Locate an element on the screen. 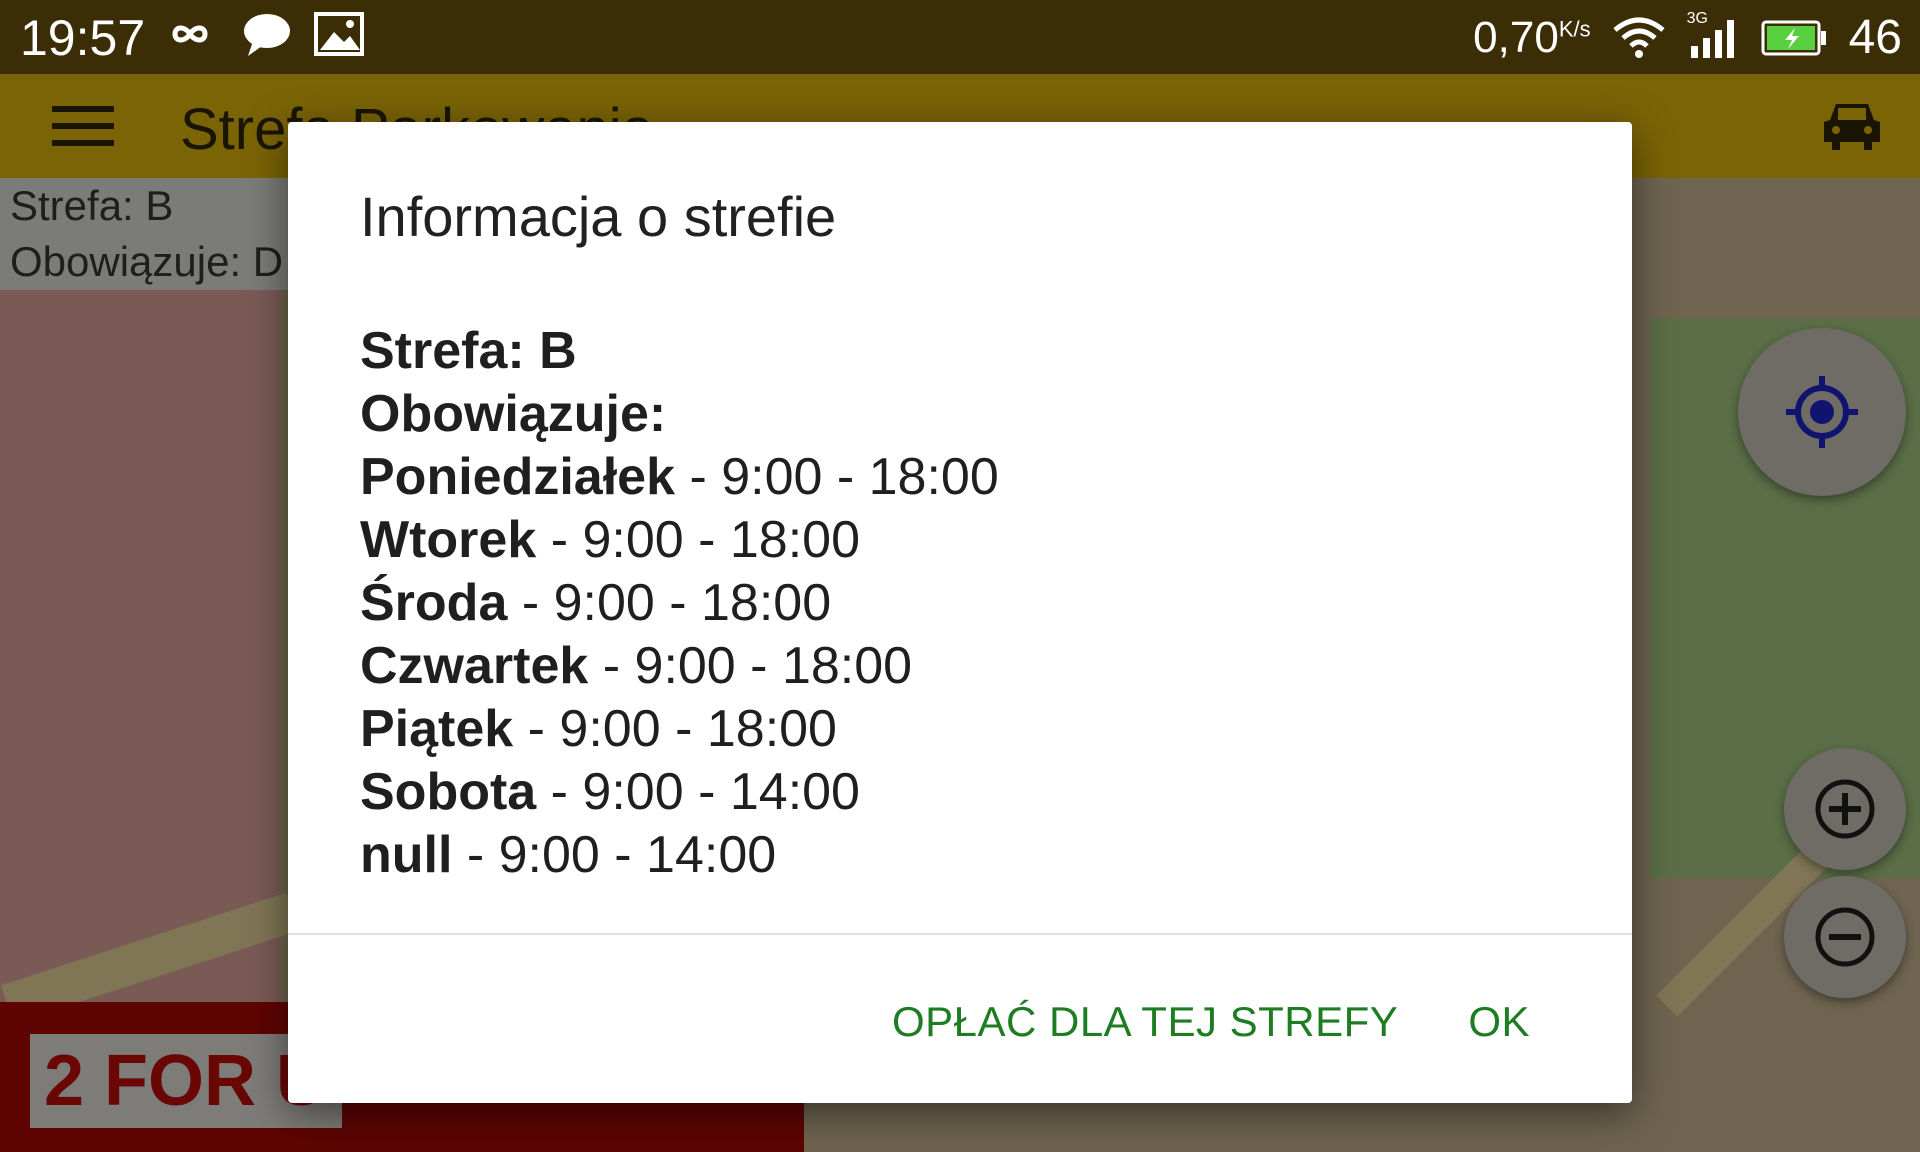 This screenshot has height=1152, width=1920. status-bar: 19:57 0,70K/s 3G 46 is located at coordinates (960, 37).